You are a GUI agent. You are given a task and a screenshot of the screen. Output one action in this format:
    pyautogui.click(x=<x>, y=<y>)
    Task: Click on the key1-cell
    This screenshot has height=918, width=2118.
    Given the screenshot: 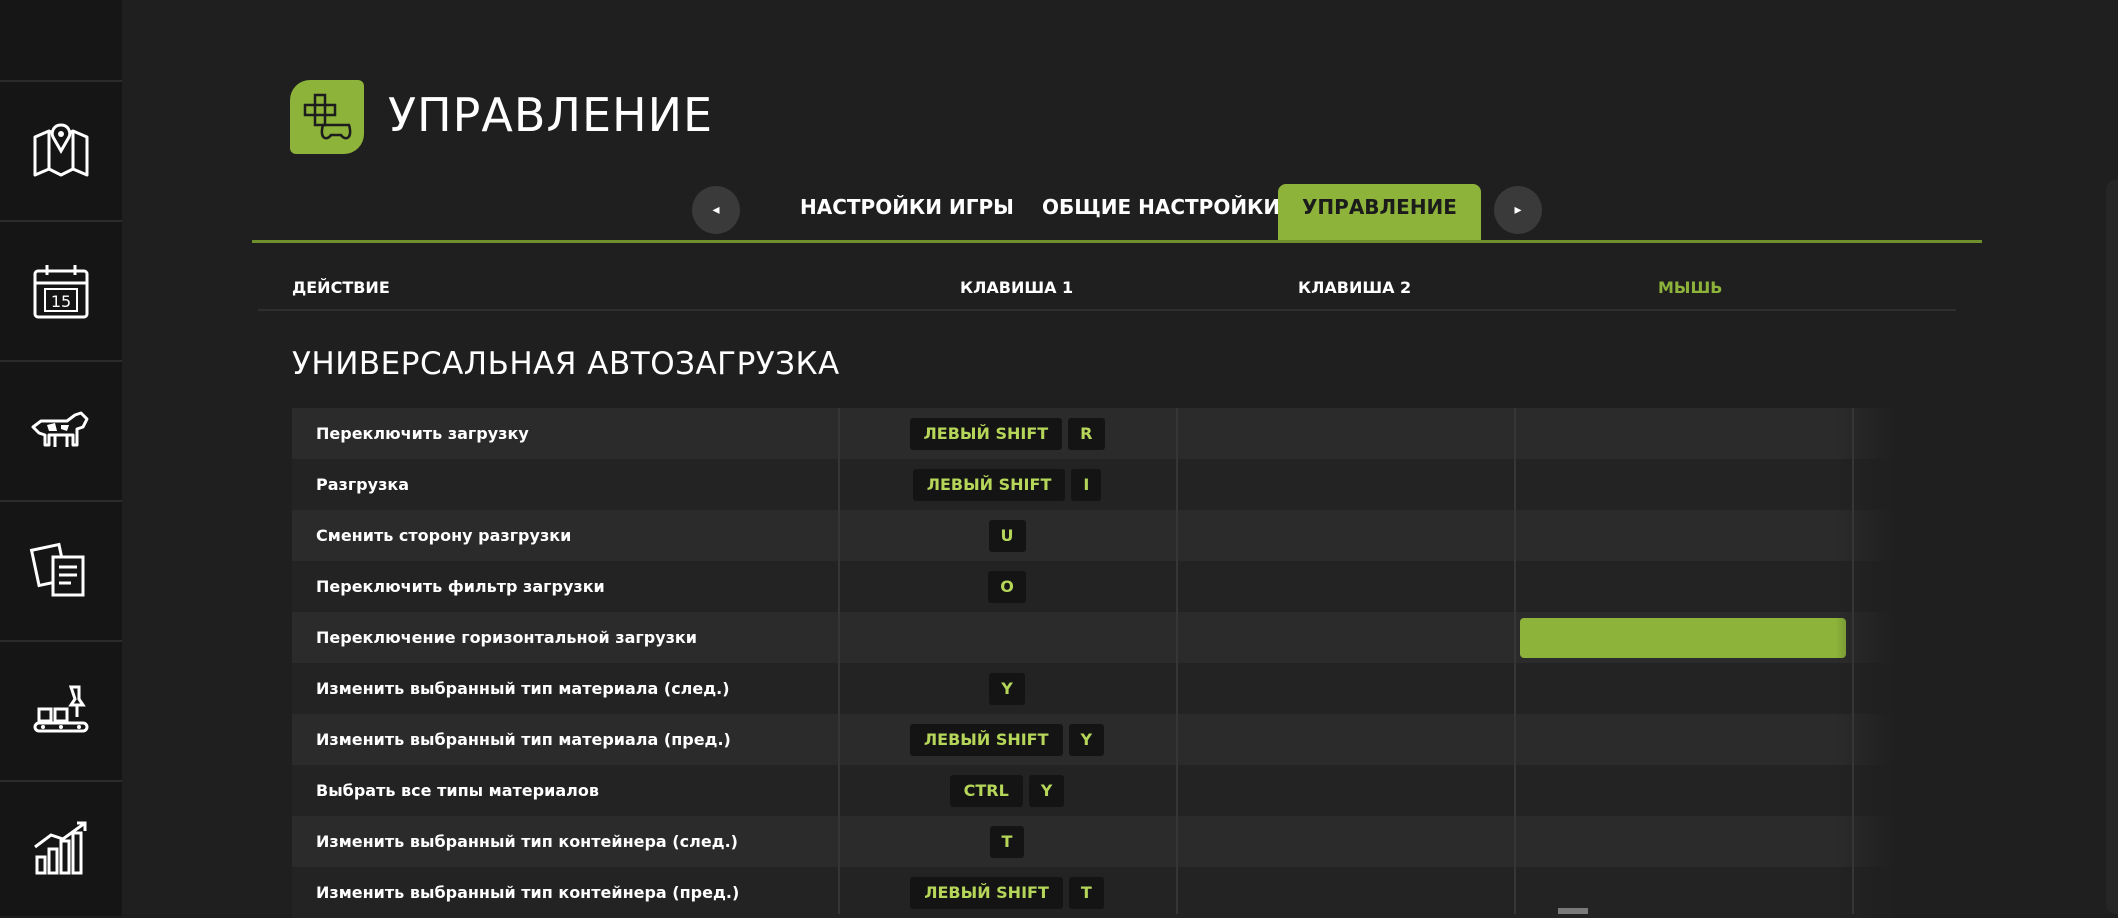 What is the action you would take?
    pyautogui.click(x=1007, y=637)
    